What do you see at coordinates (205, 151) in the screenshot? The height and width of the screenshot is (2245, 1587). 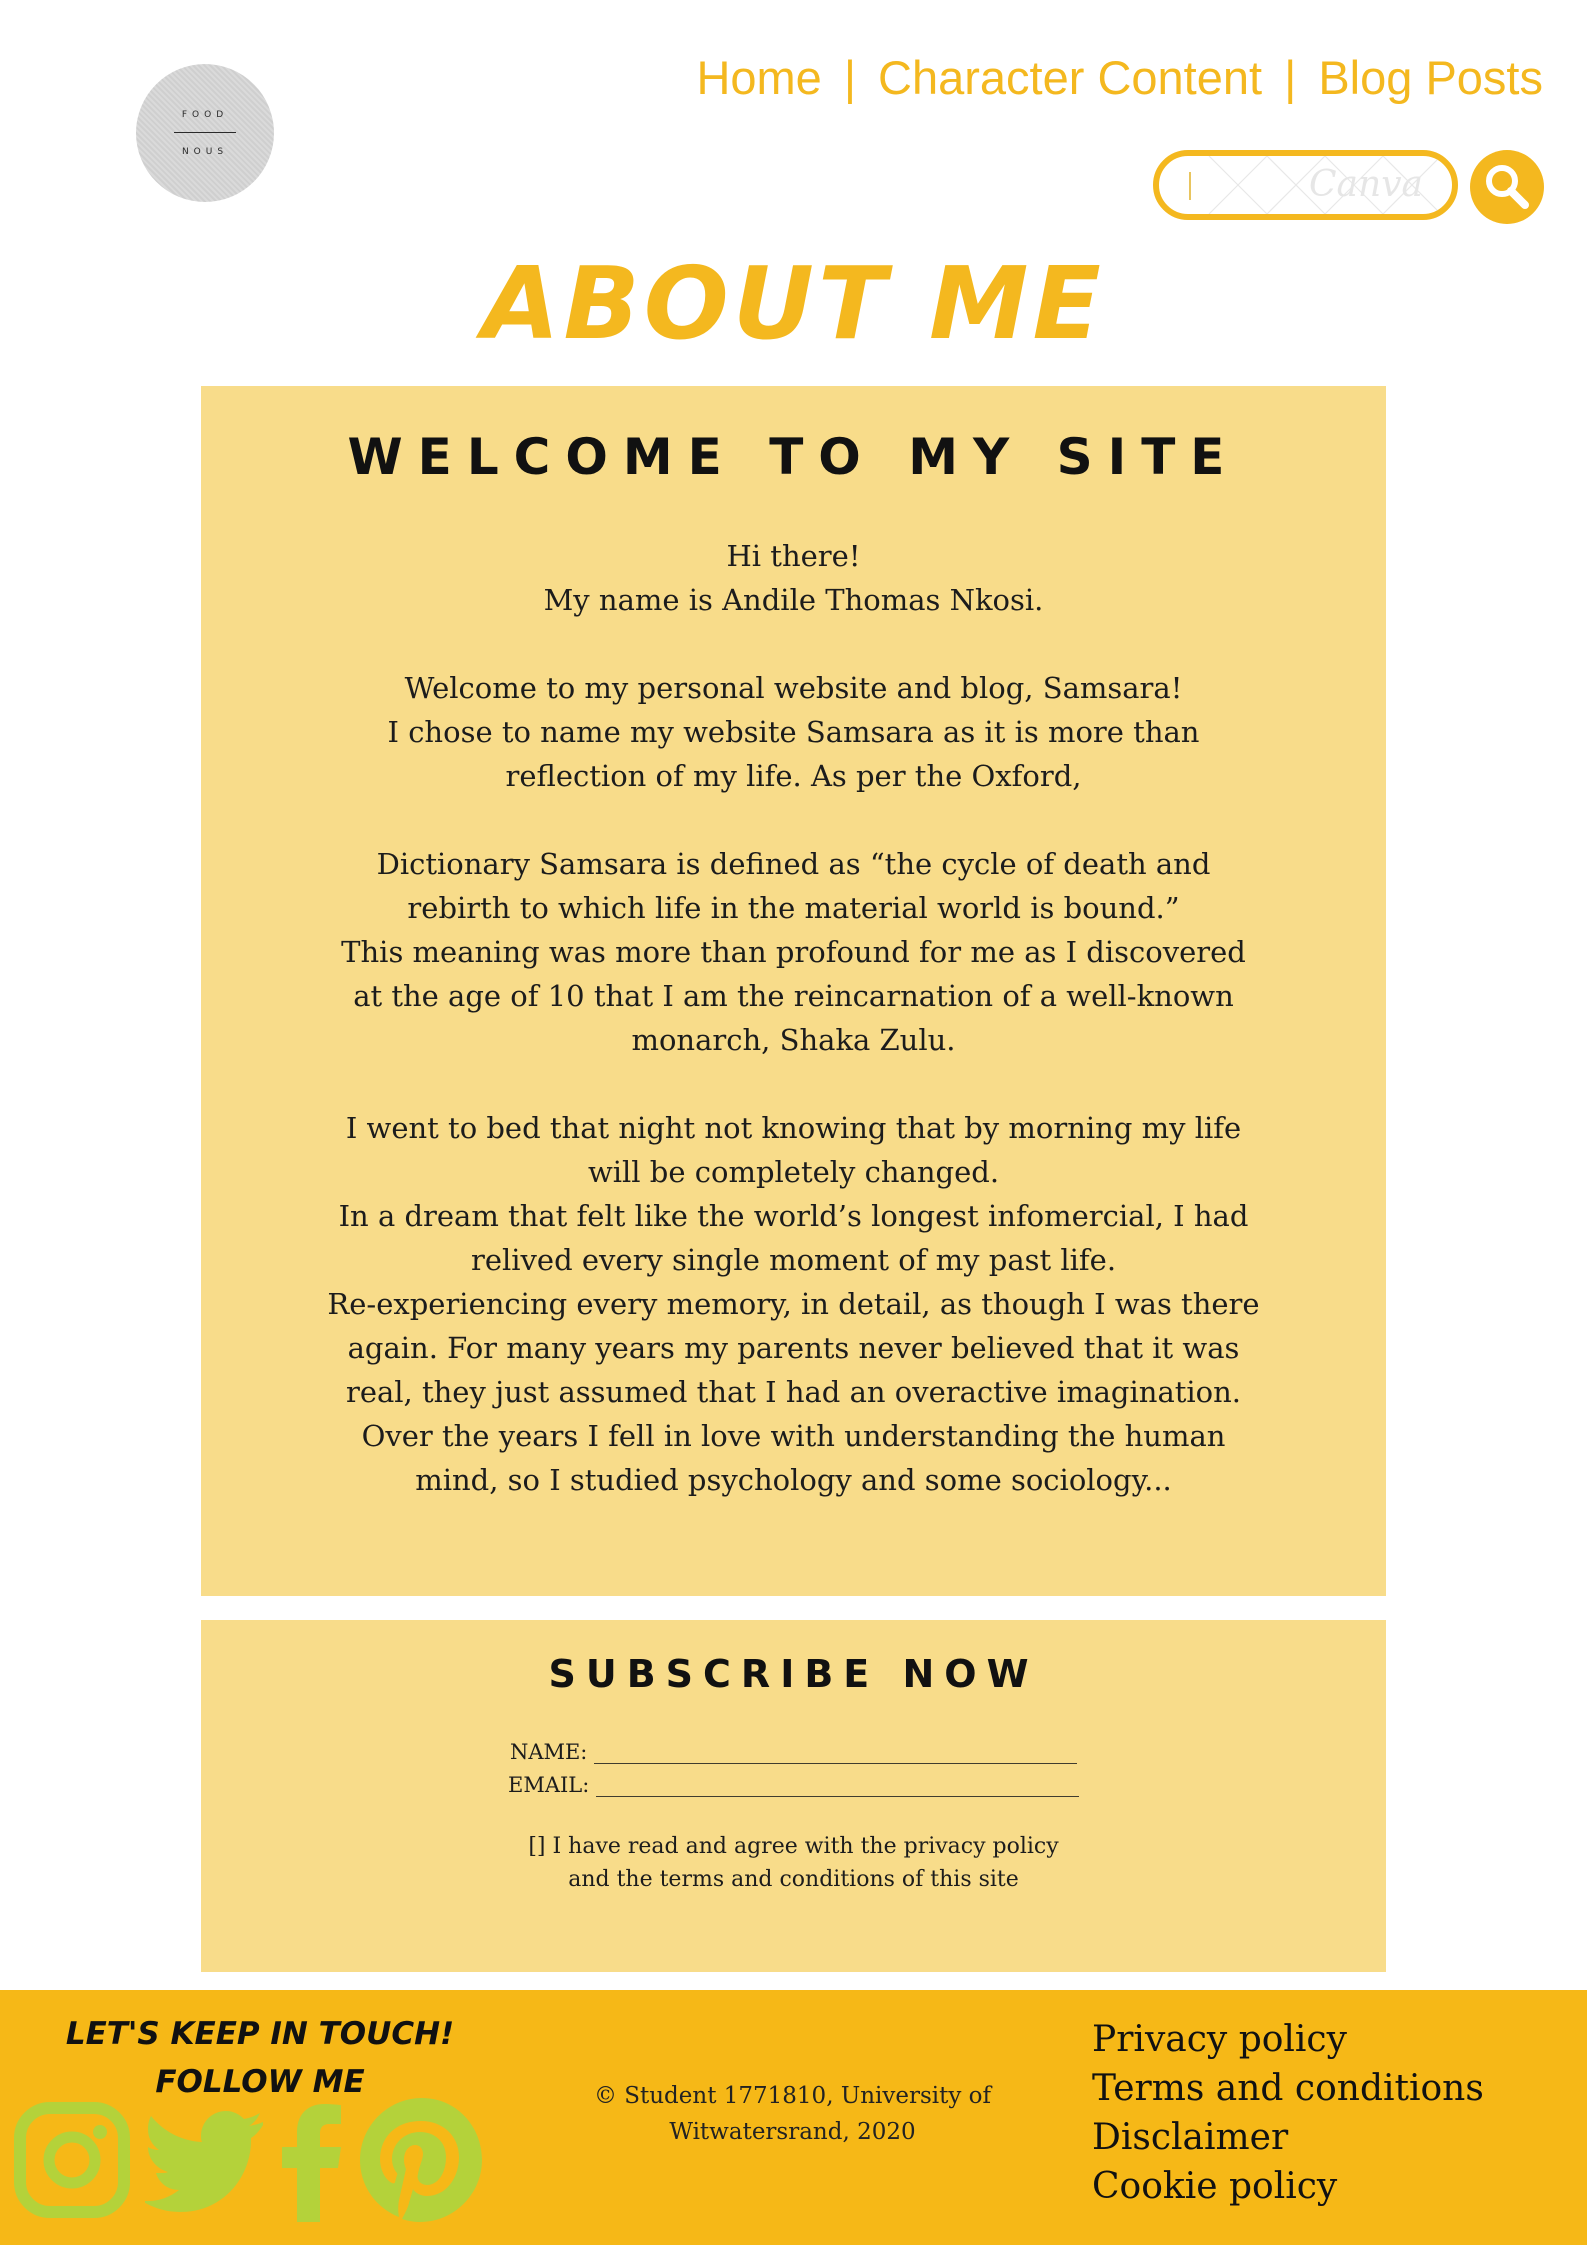 I see `logo-bottom-word: NOUS` at bounding box center [205, 151].